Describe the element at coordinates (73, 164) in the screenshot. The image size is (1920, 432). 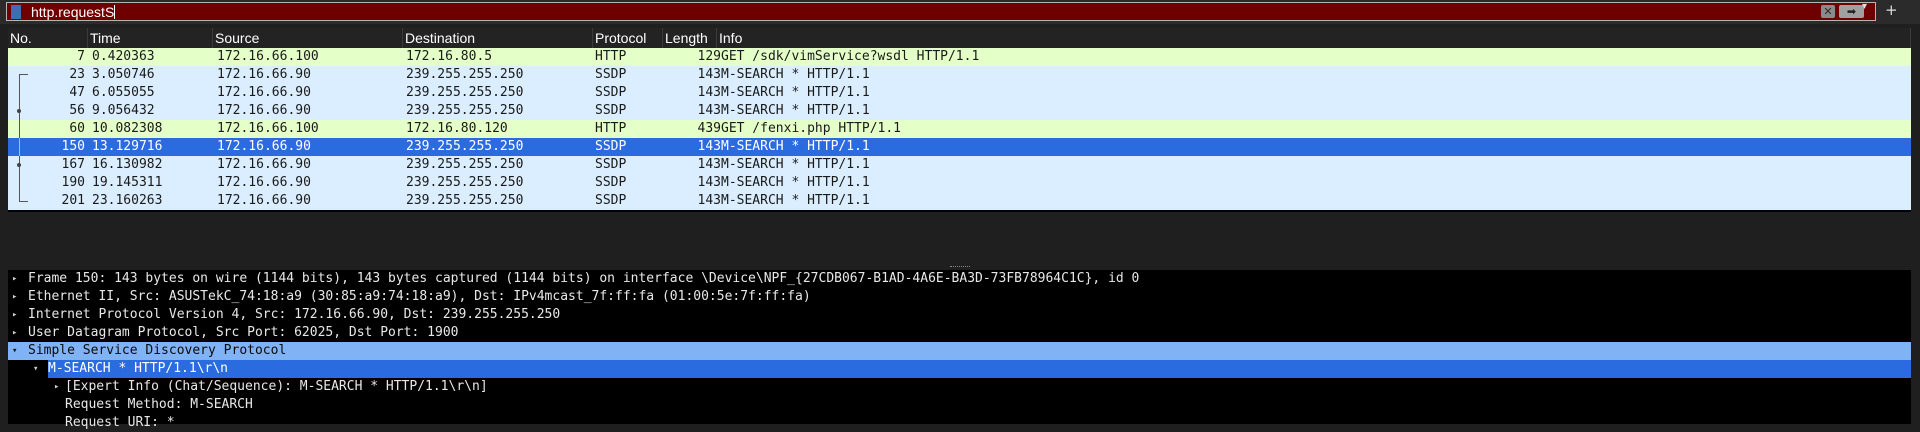
I see `cell-no: 167` at that location.